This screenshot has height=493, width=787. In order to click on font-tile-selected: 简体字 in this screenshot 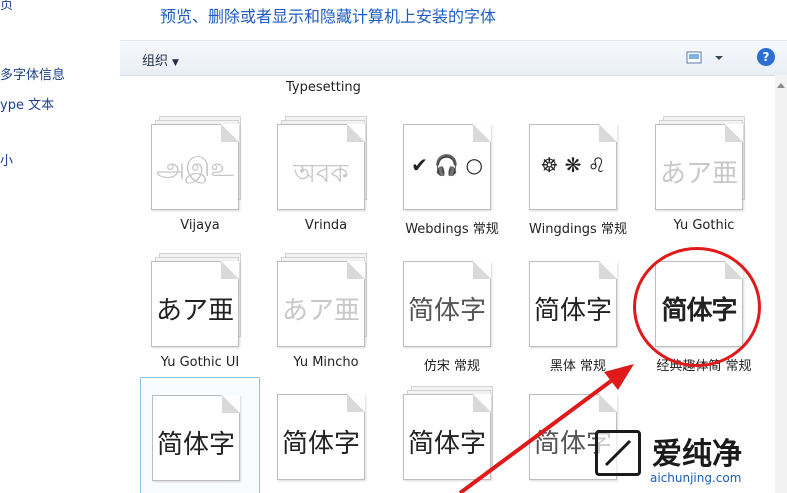, I will do `click(200, 435)`.